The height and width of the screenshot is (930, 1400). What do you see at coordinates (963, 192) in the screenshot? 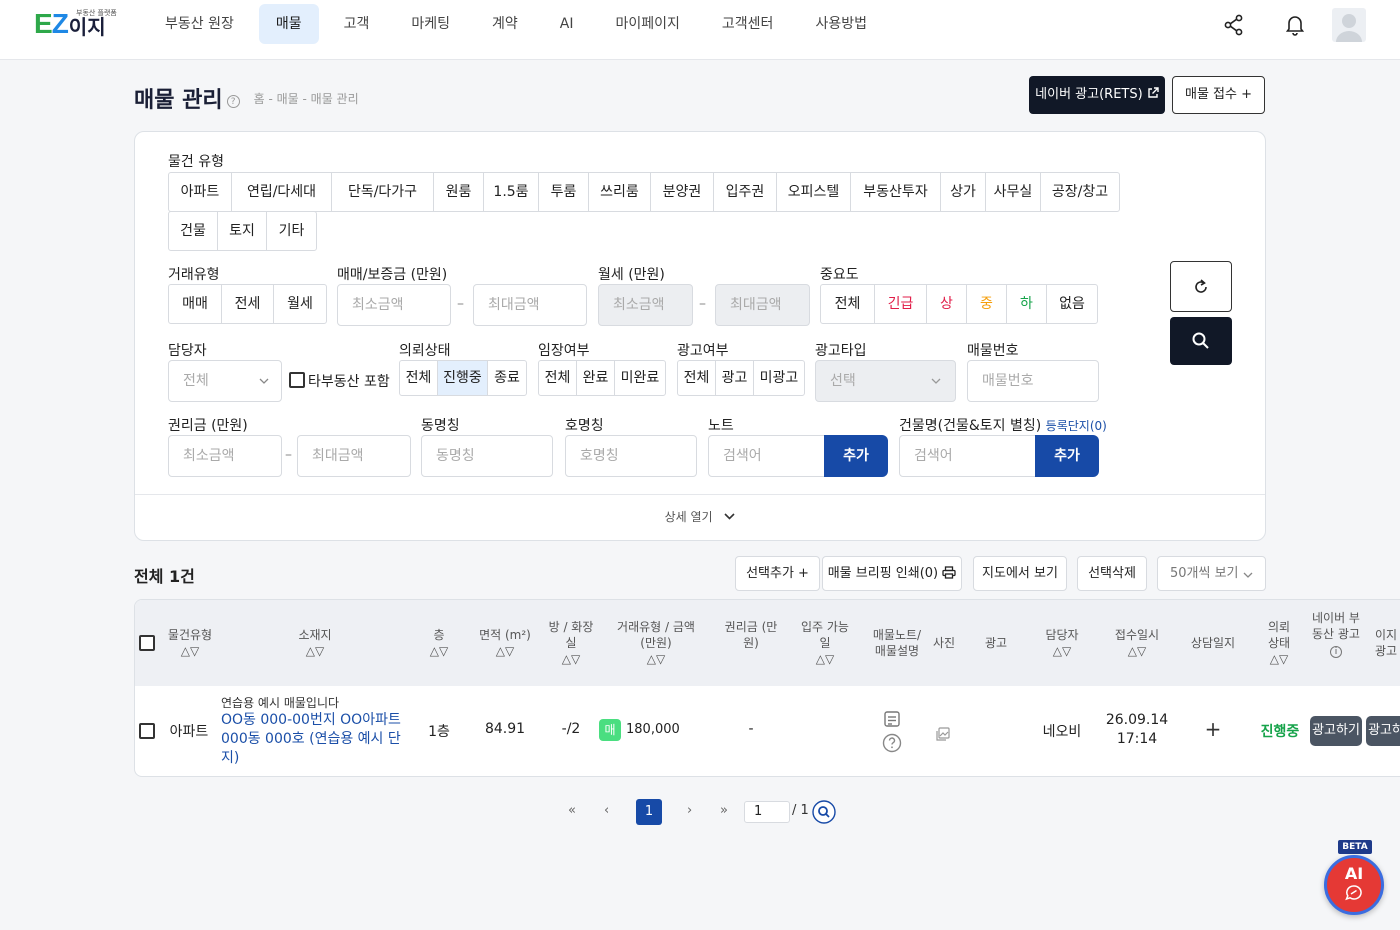
I see `prop-type-option: 상가` at bounding box center [963, 192].